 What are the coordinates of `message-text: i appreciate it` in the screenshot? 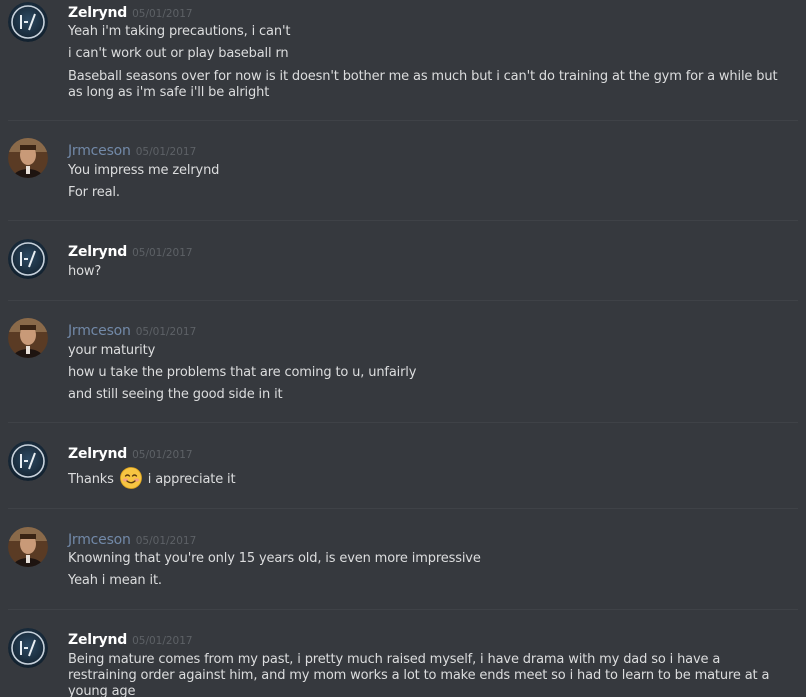 It's located at (191, 479).